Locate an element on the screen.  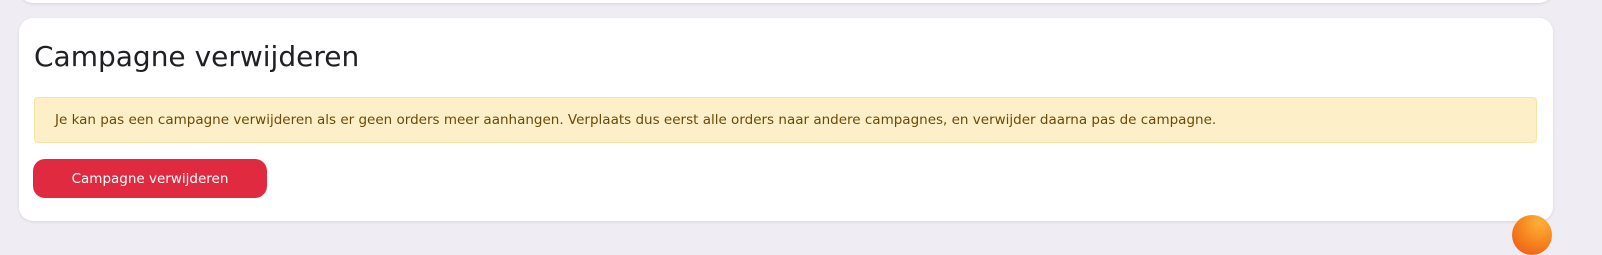
delete-campaign-button: Campagne verwijderen is located at coordinates (150, 178).